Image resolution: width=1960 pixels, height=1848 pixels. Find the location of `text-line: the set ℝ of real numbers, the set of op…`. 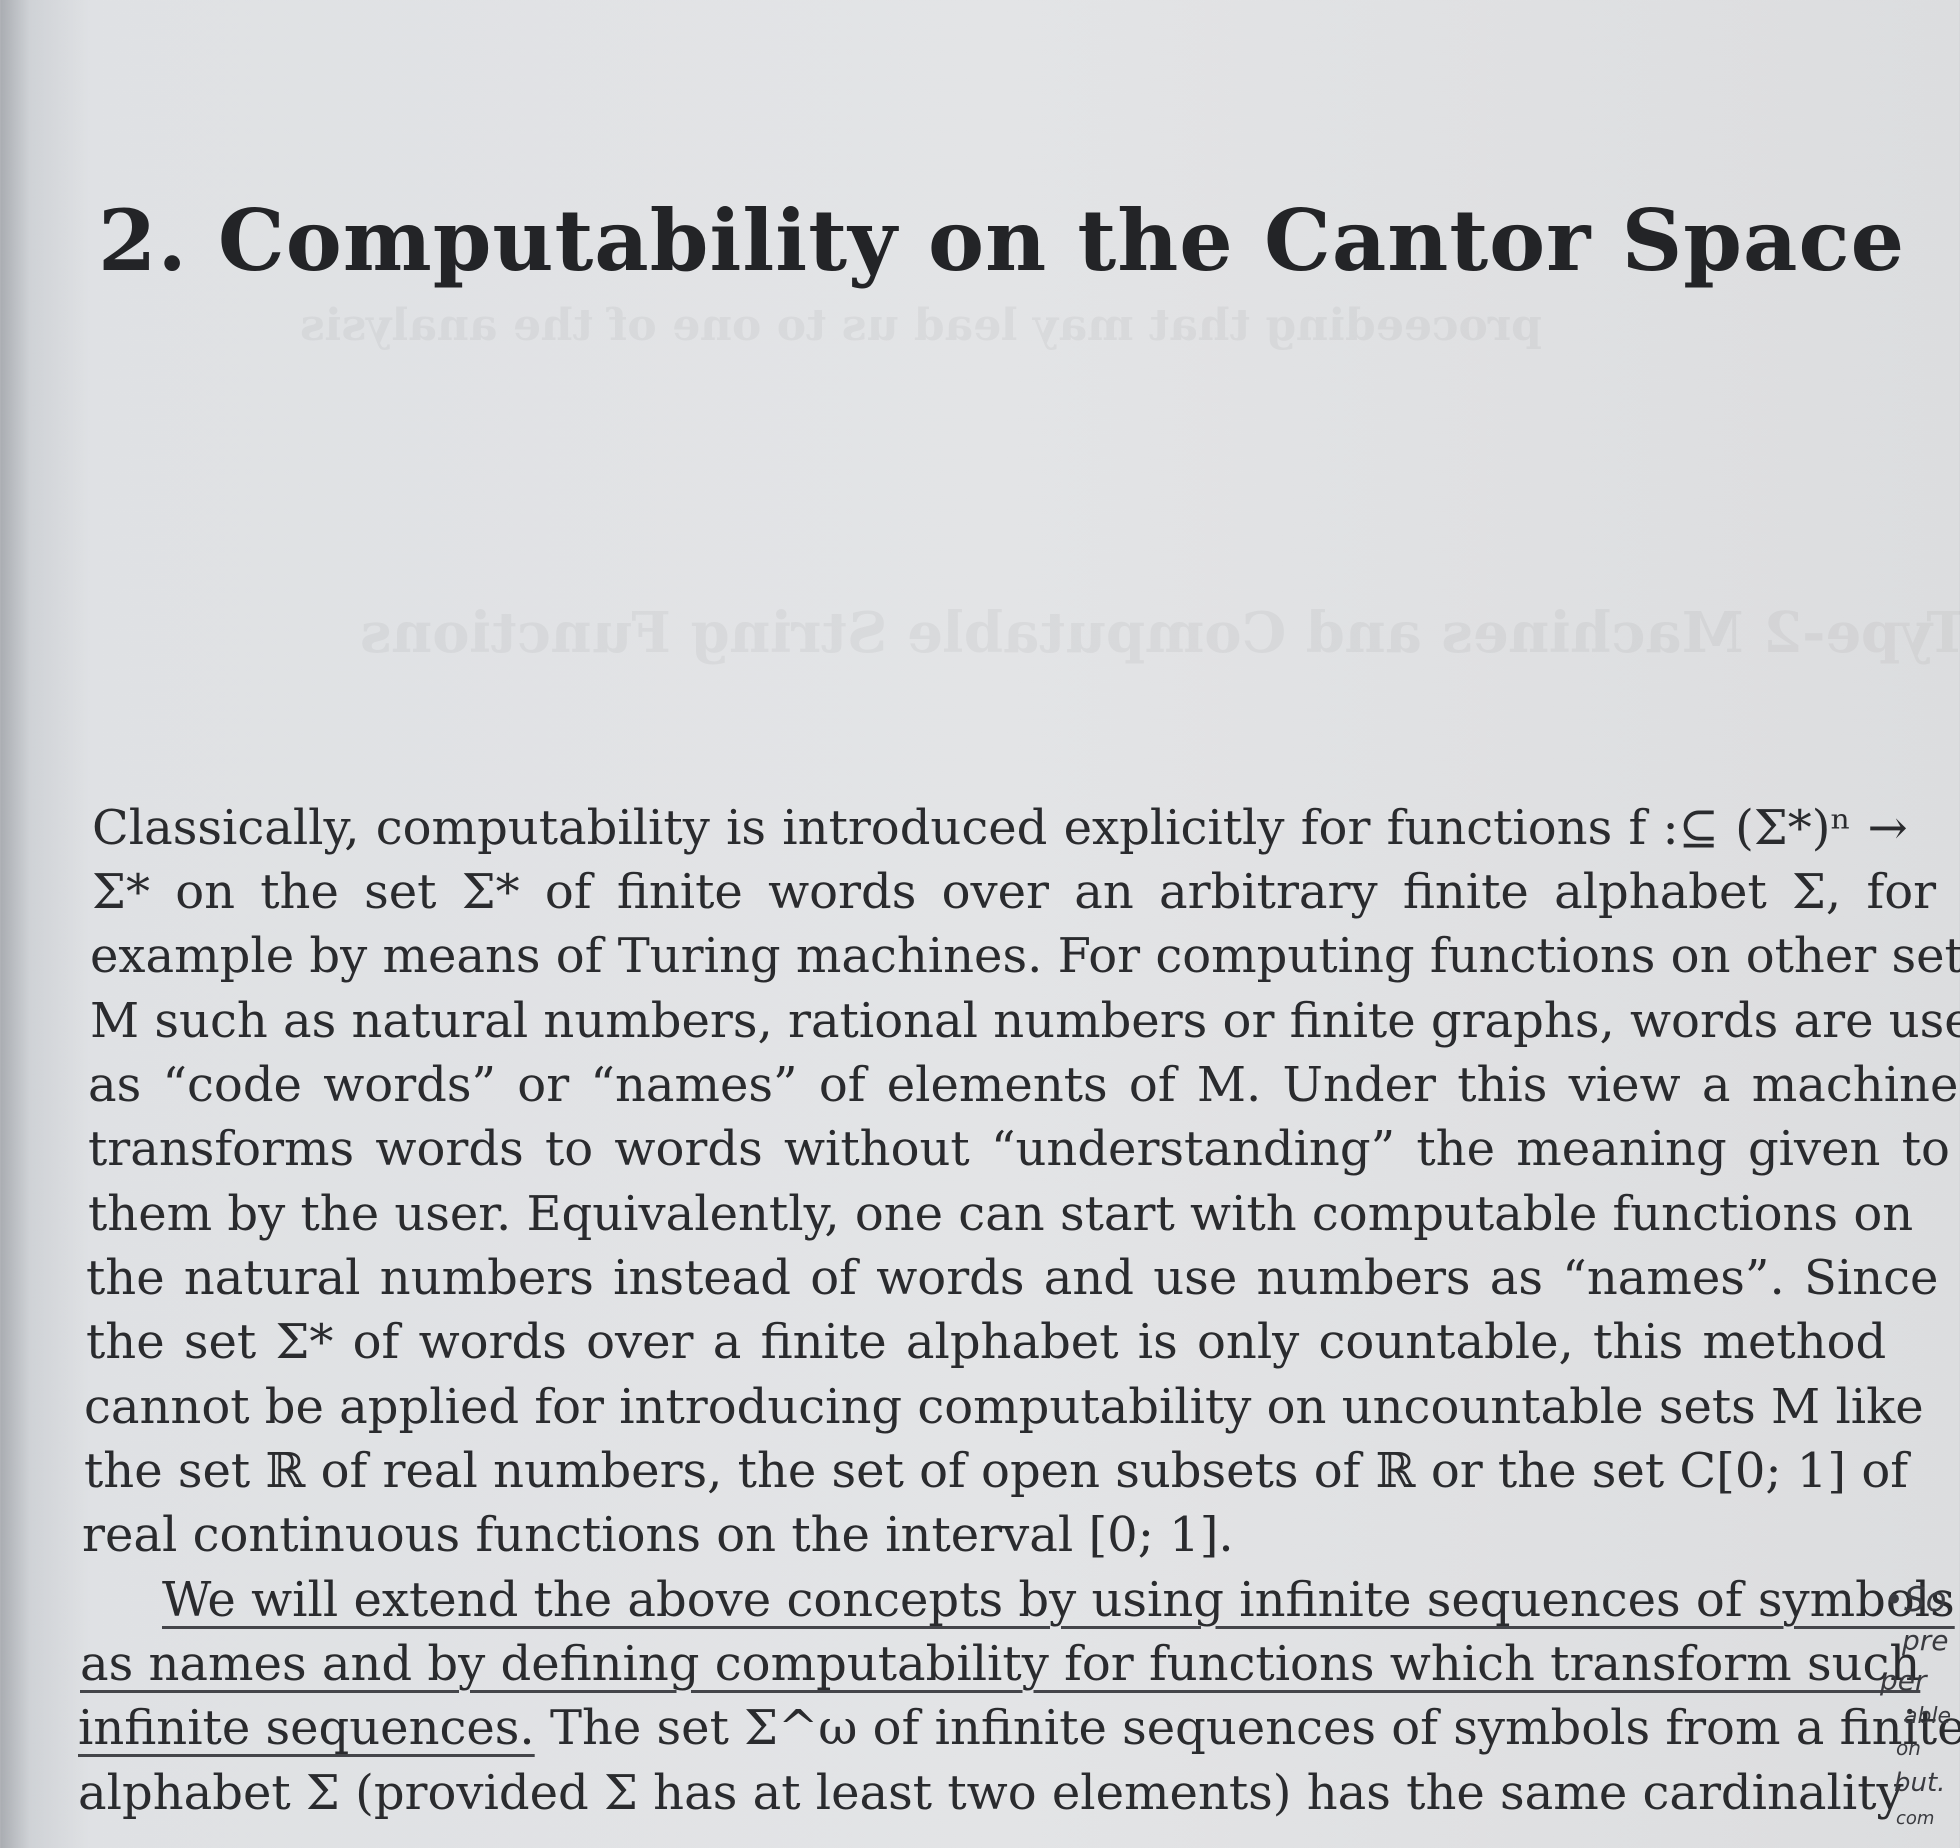

text-line: the set ℝ of real numbers, the set of op… is located at coordinates (996, 1471).